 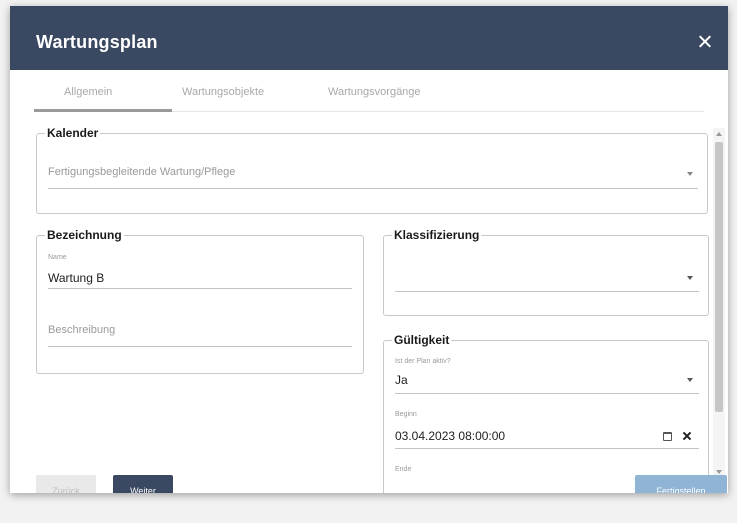 I want to click on beginn-field-label: Beginn, so click(x=406, y=414).